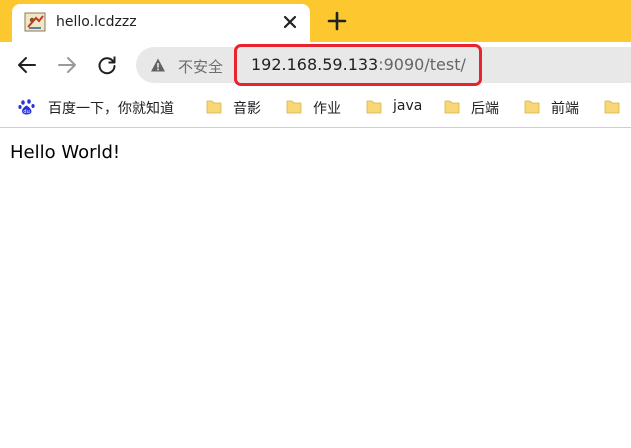  What do you see at coordinates (485, 109) in the screenshot?
I see `bookmark-label: 后端` at bounding box center [485, 109].